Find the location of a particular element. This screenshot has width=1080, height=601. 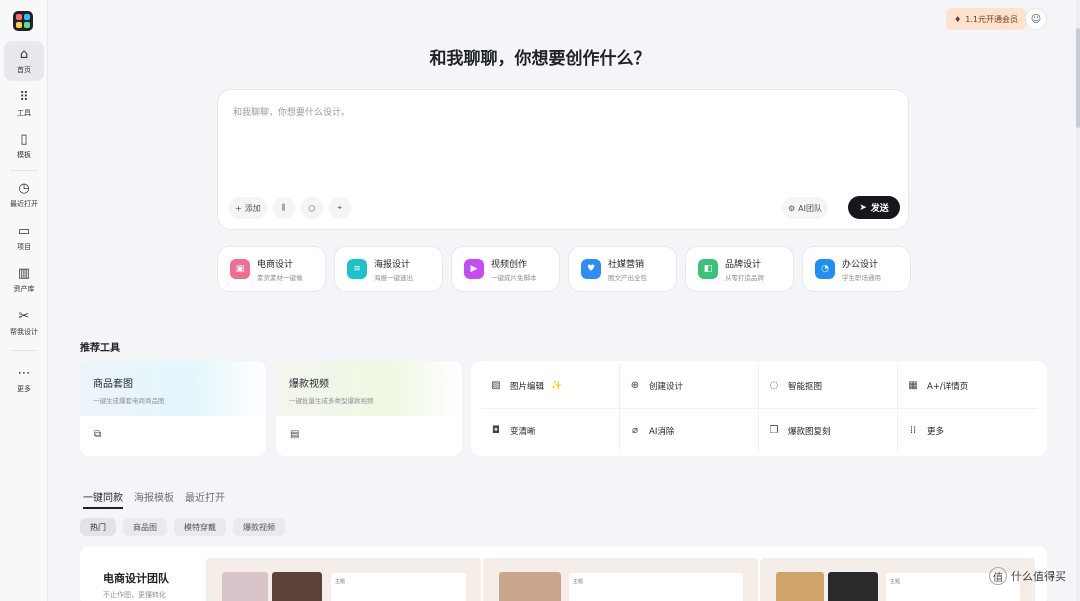

team-title: 电商设计团队 is located at coordinates (136, 578).